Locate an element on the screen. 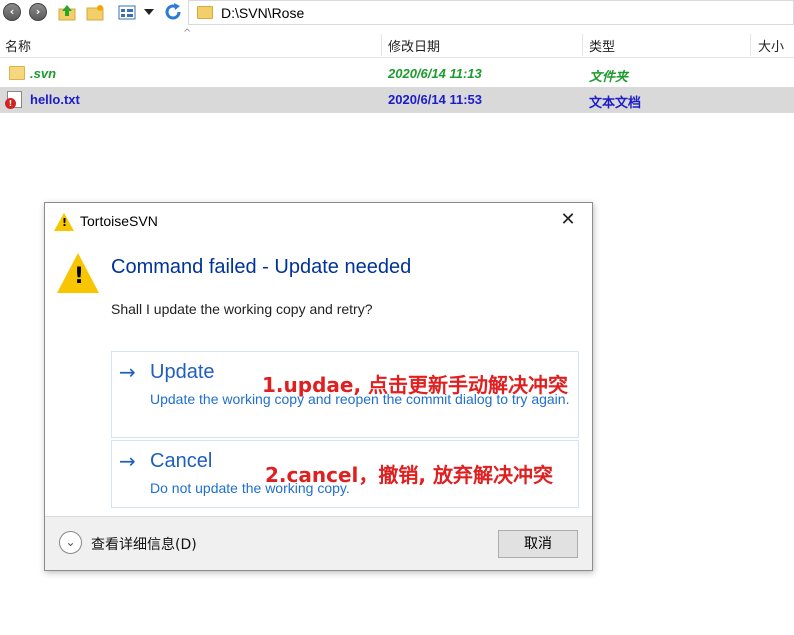  close-icon: ✕ is located at coordinates (568, 221).